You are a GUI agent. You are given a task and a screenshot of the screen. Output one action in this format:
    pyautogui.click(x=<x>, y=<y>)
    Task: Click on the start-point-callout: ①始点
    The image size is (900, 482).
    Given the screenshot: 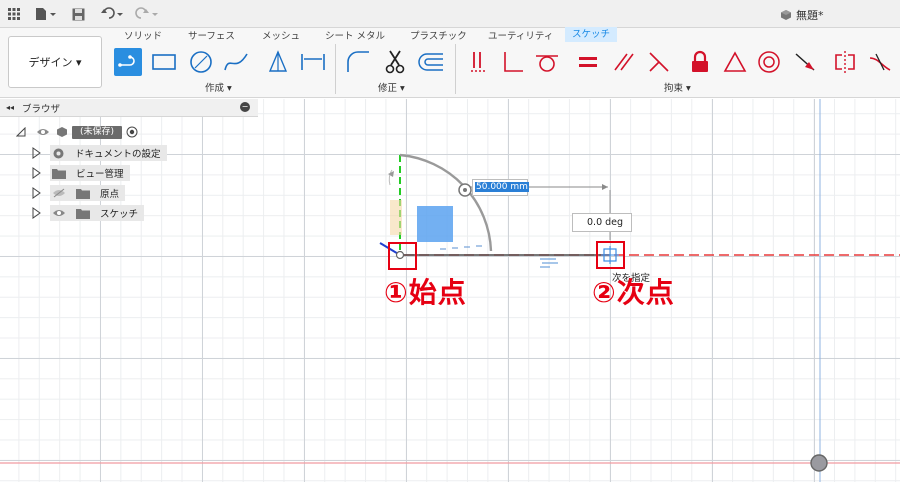 What is the action you would take?
    pyautogui.click(x=425, y=292)
    